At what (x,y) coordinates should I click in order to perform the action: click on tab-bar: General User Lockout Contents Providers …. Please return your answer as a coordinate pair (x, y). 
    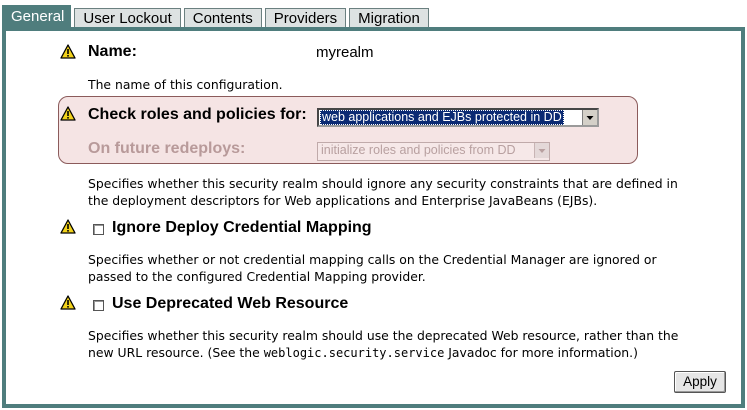
    Looking at the image, I should click on (217, 16).